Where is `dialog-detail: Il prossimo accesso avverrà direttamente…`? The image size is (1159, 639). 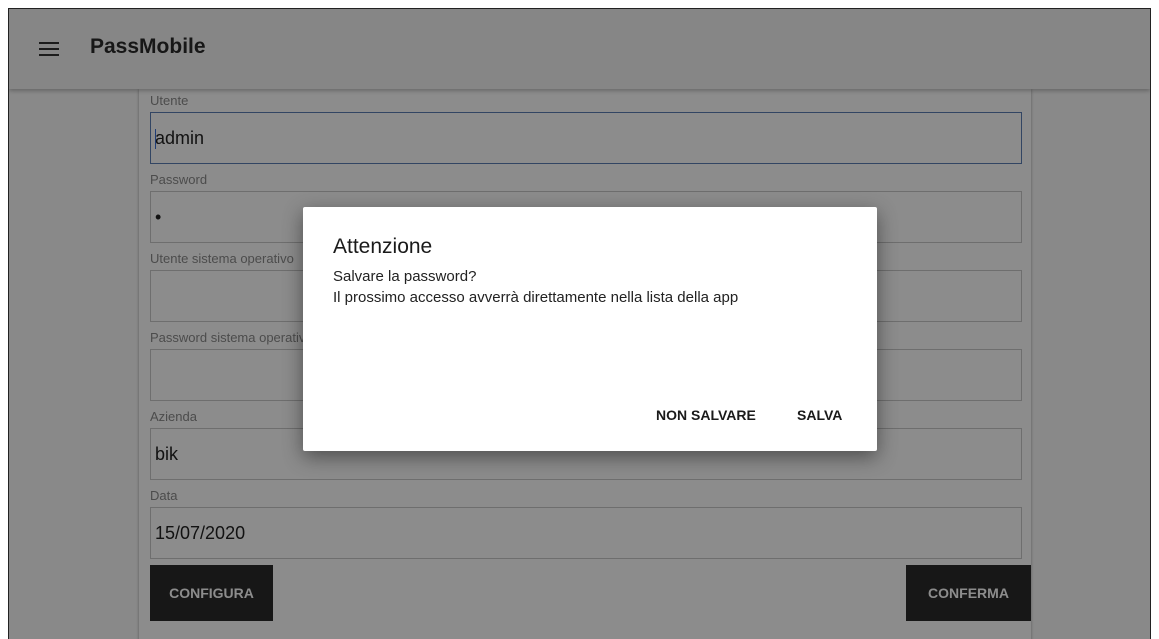
dialog-detail: Il prossimo accesso avverrà direttamente… is located at coordinates (536, 297).